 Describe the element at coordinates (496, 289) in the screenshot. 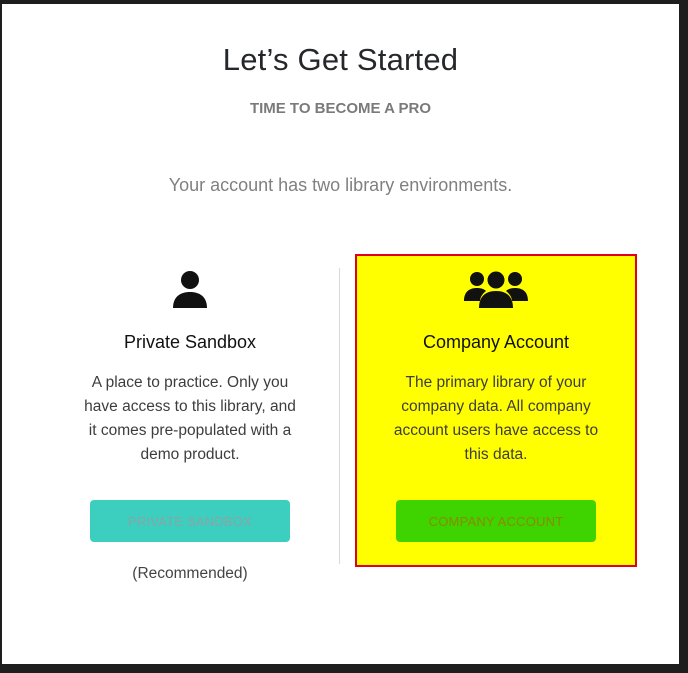

I see `users-group-icon` at that location.